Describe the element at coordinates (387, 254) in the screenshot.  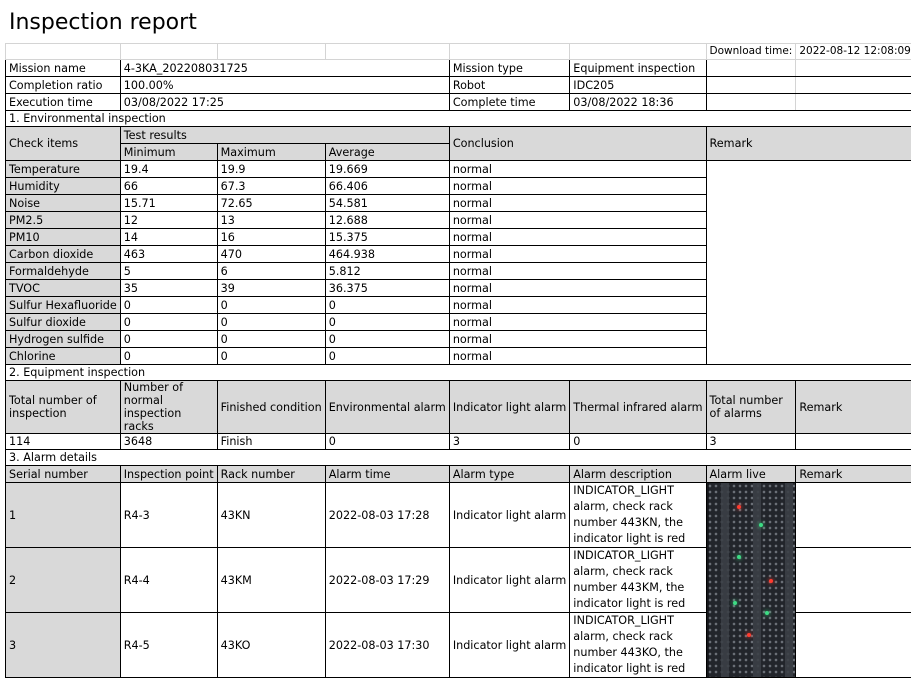
I see `average-value: 464.938` at that location.